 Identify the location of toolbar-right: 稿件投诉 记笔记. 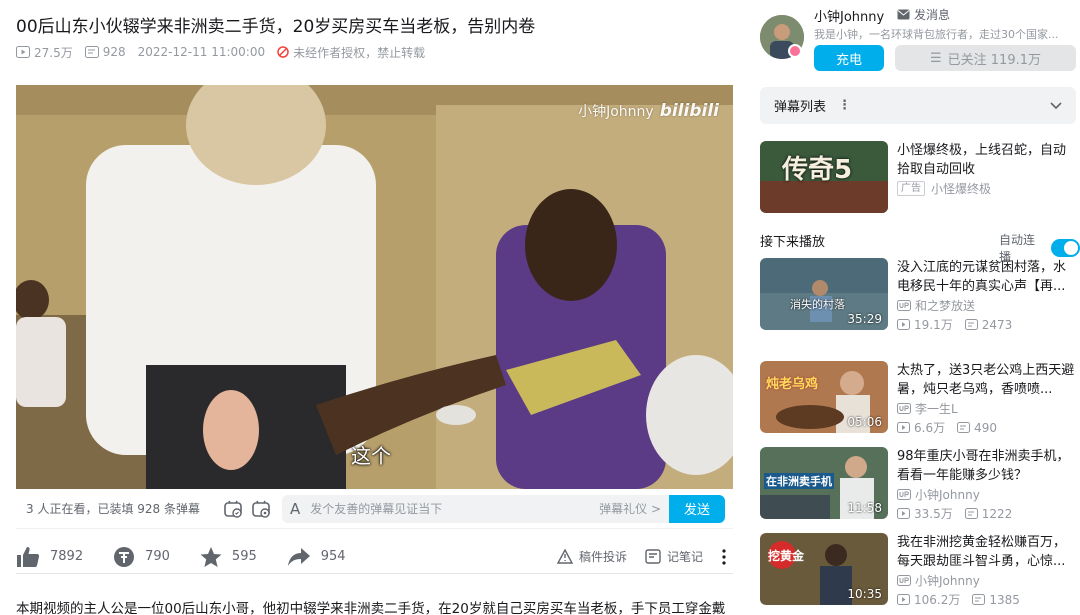
(636, 556).